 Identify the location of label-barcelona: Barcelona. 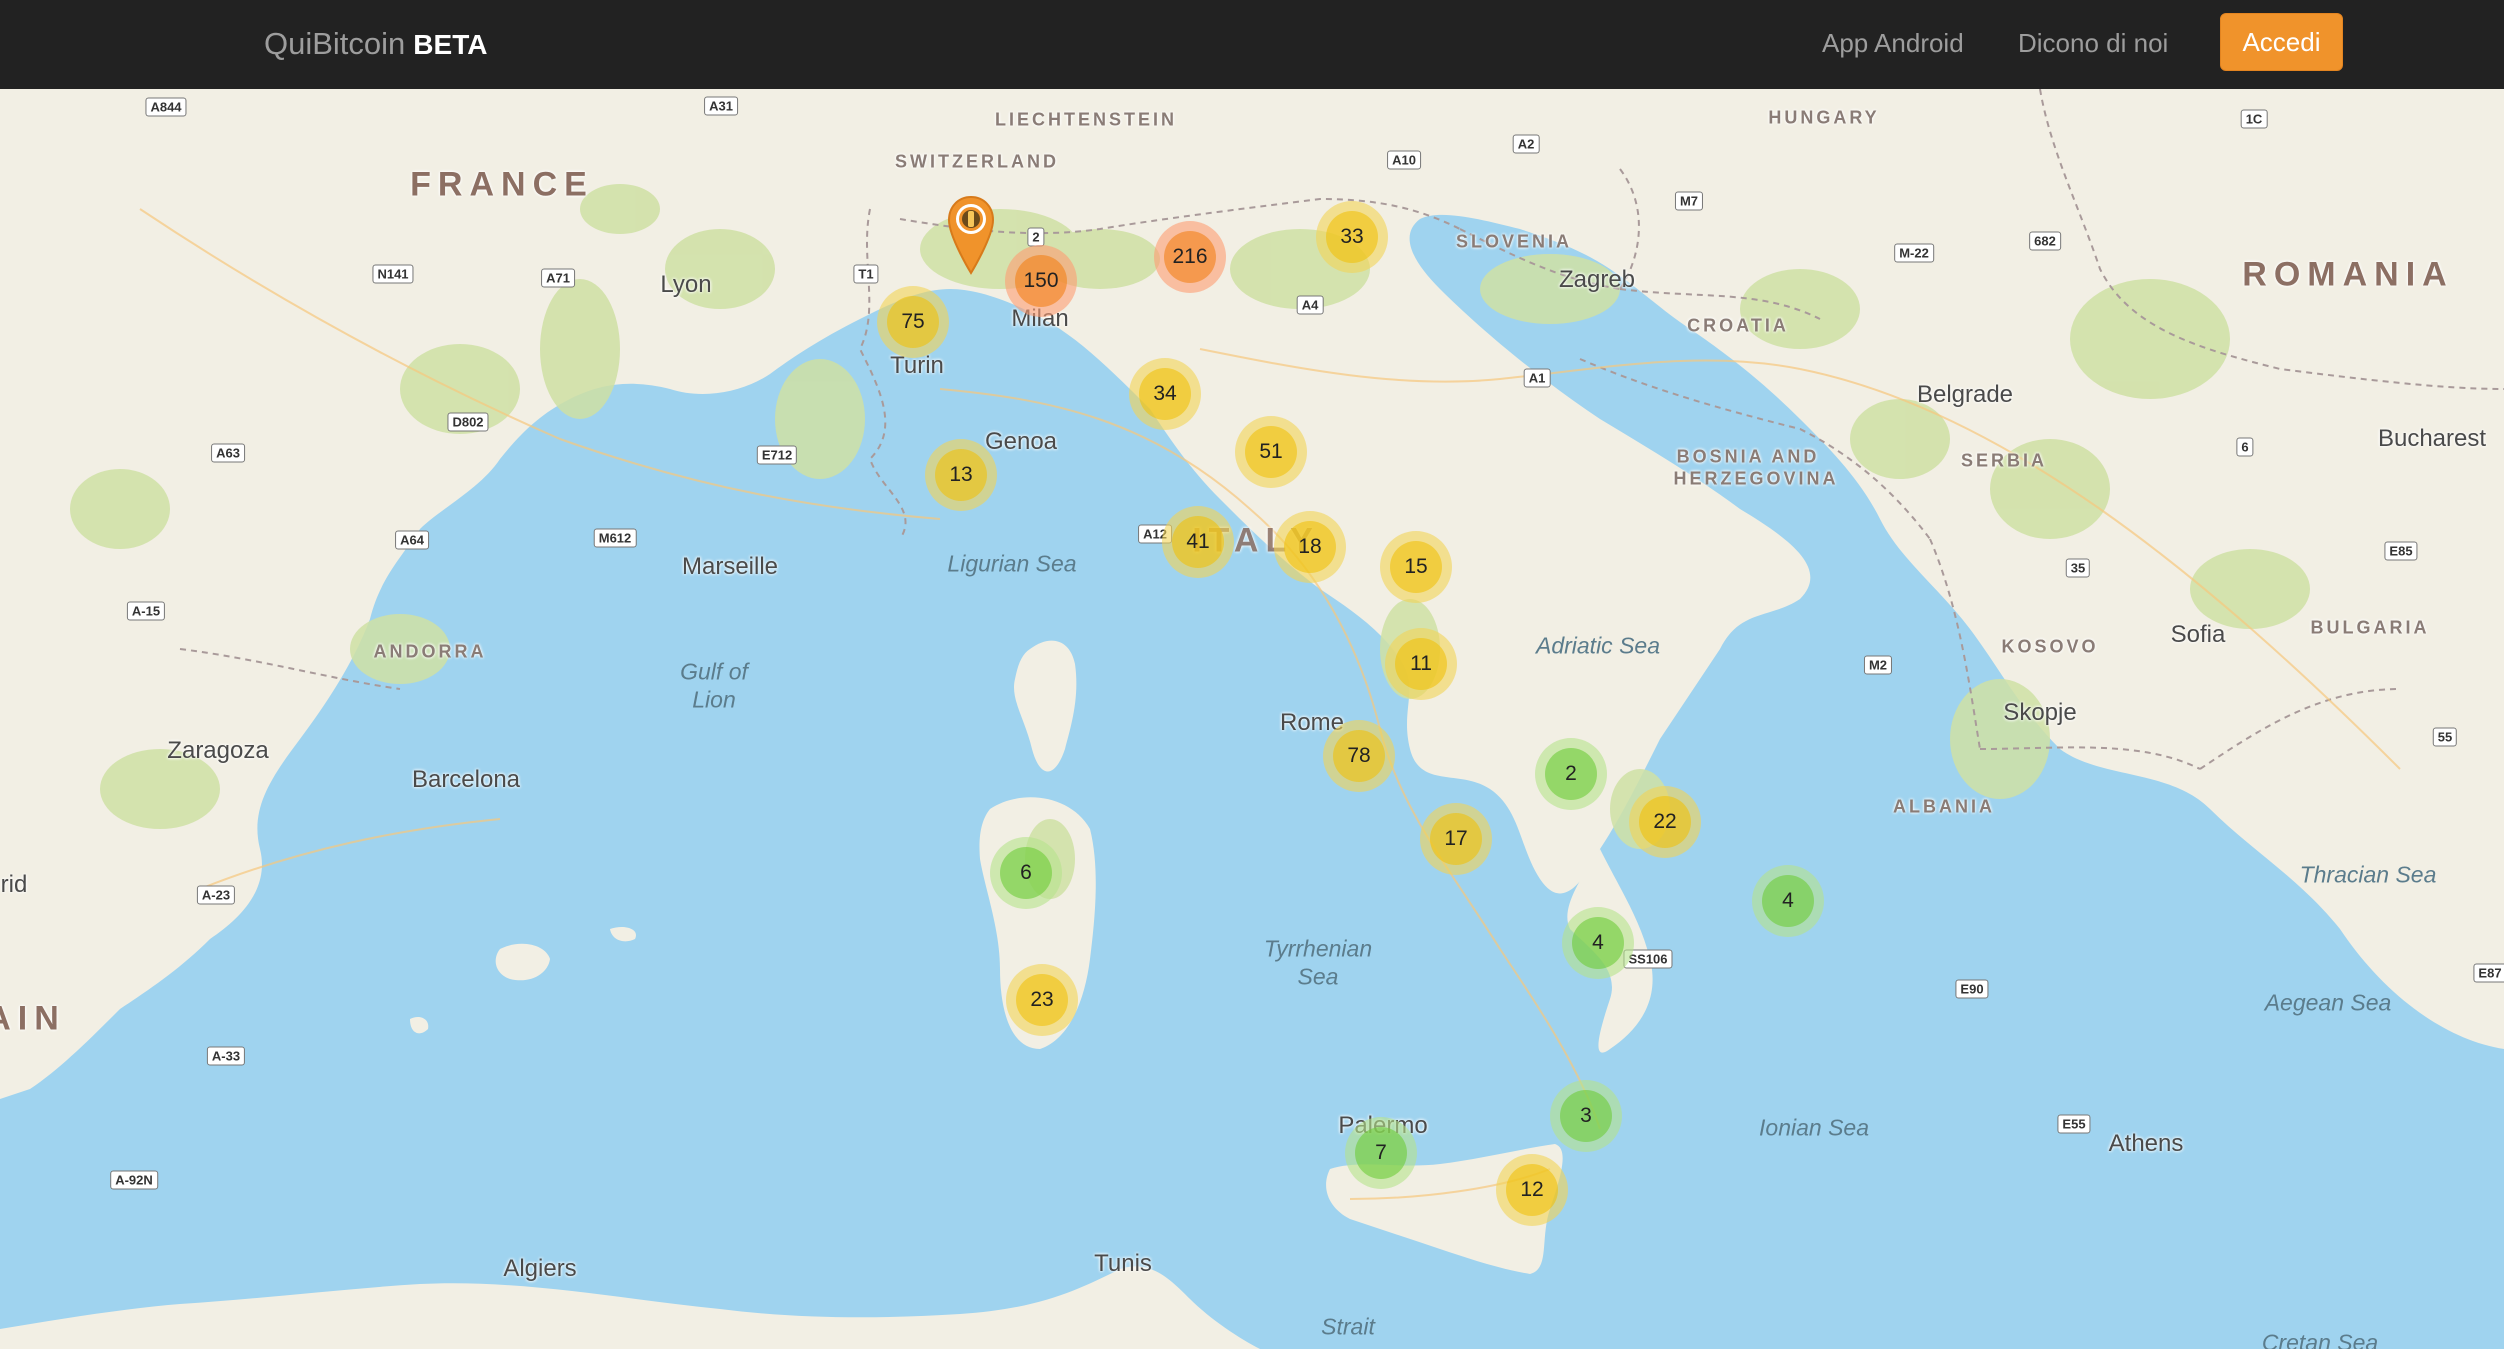
(466, 779).